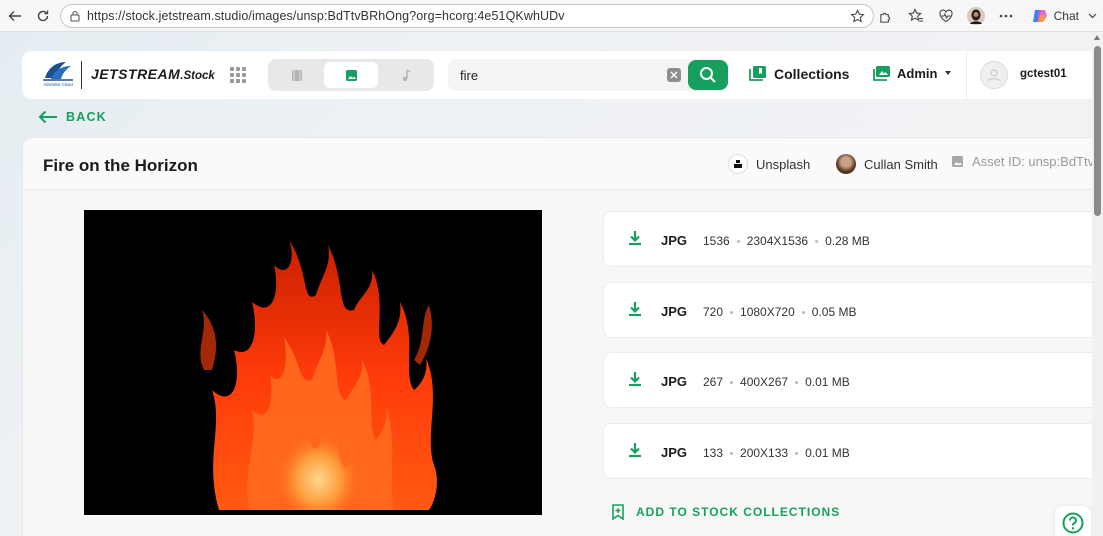  Describe the element at coordinates (976, 16) in the screenshot. I see `profile-avatar-icon` at that location.